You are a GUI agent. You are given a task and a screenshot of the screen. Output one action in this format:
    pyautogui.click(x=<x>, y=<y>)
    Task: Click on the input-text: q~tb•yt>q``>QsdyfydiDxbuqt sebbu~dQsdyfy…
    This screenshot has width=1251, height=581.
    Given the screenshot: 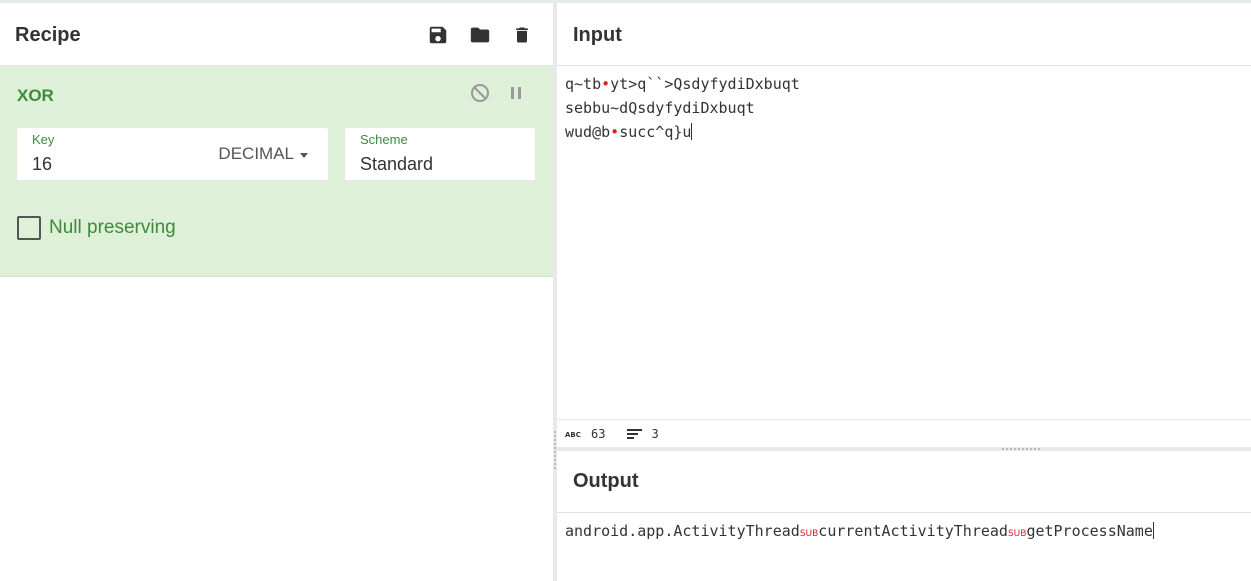 What is the action you would take?
    pyautogui.click(x=904, y=108)
    